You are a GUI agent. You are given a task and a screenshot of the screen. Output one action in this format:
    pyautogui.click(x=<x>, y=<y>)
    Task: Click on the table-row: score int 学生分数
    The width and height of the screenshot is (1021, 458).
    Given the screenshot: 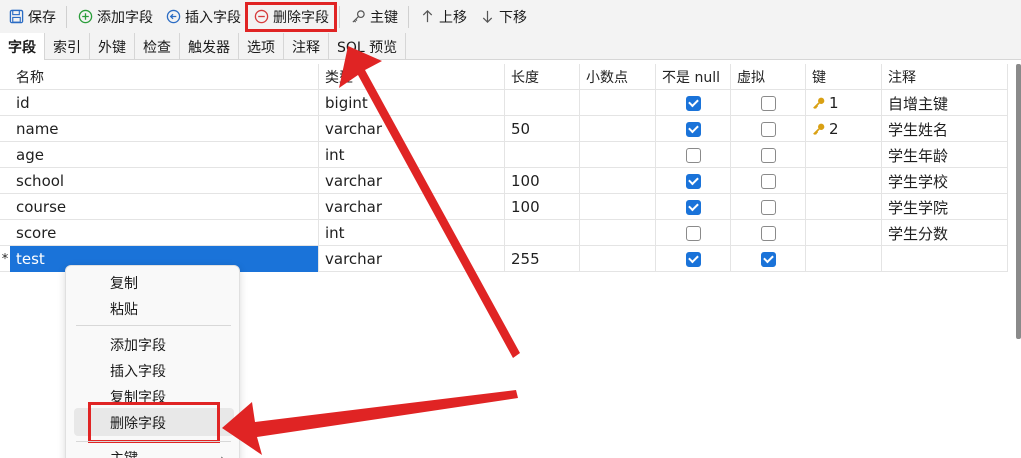 What is the action you would take?
    pyautogui.click(x=504, y=233)
    